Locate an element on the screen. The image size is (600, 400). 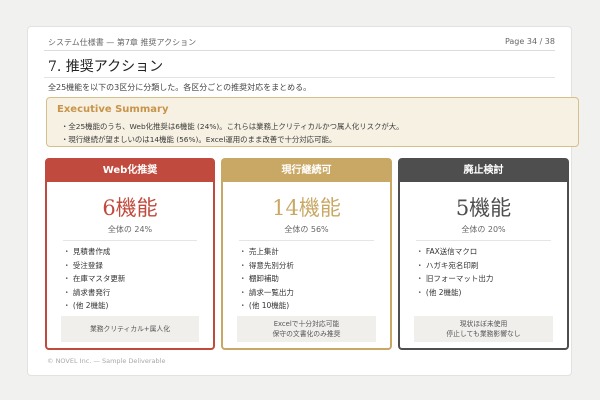
card-share: 全体の 24% is located at coordinates (130, 229).